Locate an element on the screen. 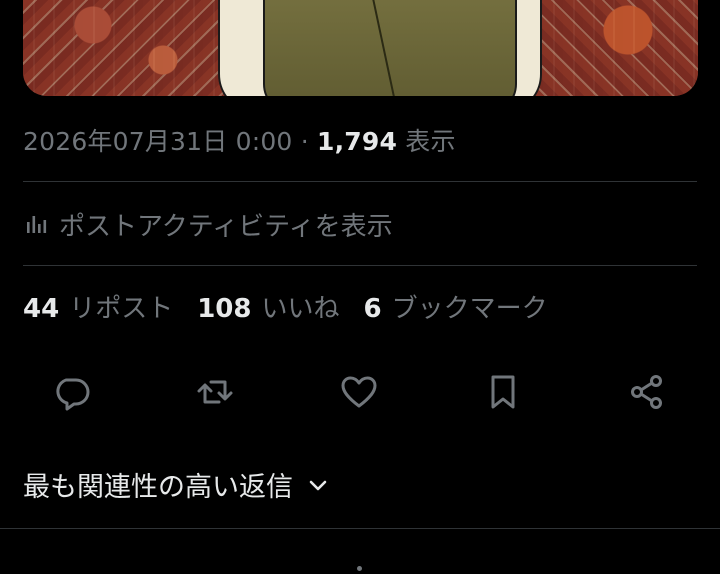 This screenshot has height=574, width=720. repost-button is located at coordinates (215, 394).